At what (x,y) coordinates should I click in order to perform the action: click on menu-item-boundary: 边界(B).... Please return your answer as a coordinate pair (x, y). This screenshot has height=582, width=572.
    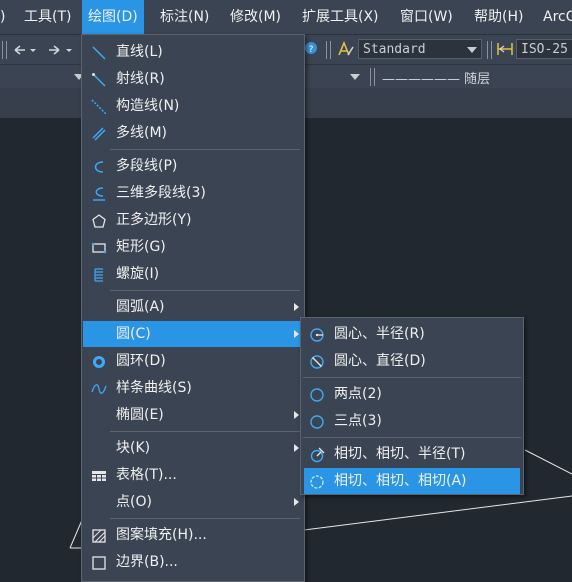
    Looking at the image, I should click on (193, 562).